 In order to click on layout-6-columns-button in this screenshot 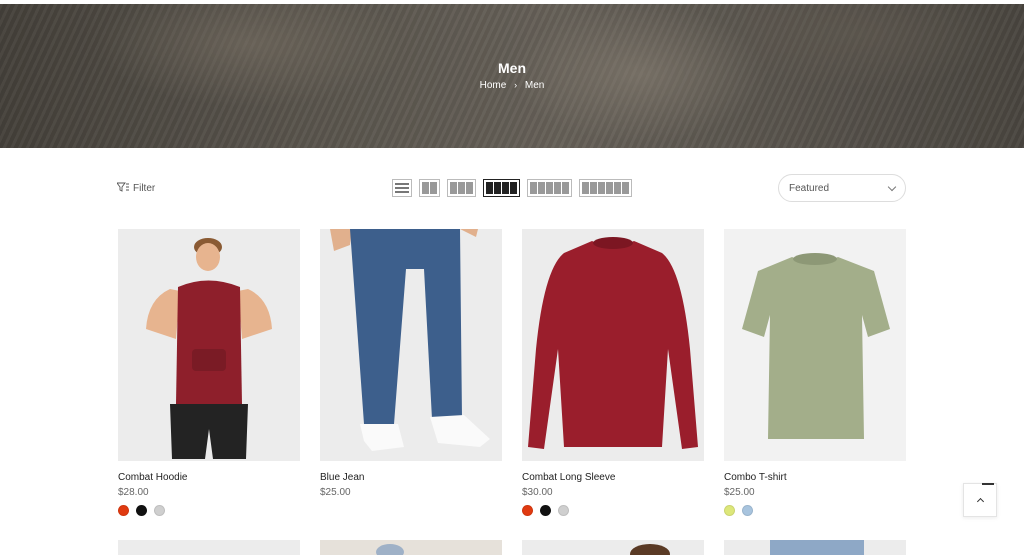, I will do `click(605, 188)`.